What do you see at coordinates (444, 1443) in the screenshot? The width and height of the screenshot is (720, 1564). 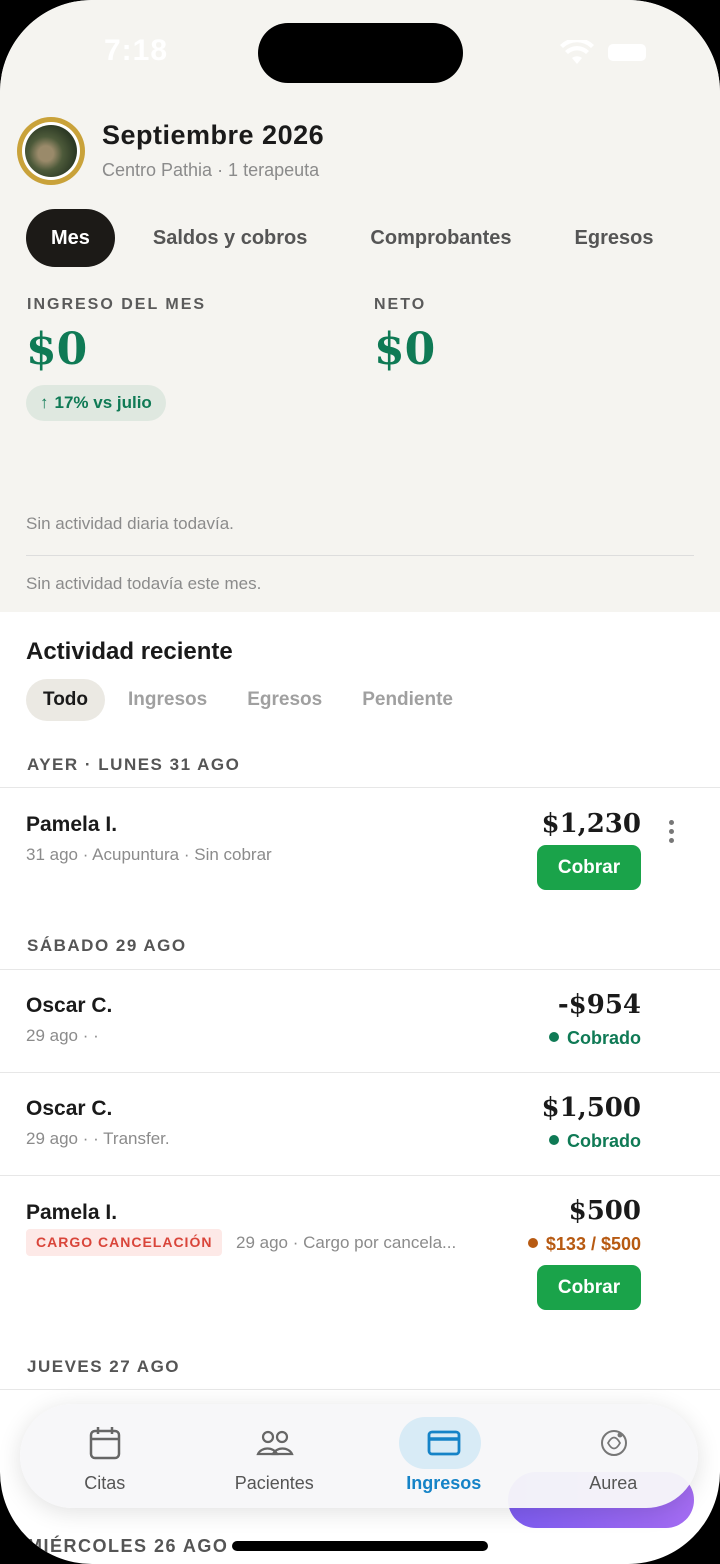 I see `card-icon` at bounding box center [444, 1443].